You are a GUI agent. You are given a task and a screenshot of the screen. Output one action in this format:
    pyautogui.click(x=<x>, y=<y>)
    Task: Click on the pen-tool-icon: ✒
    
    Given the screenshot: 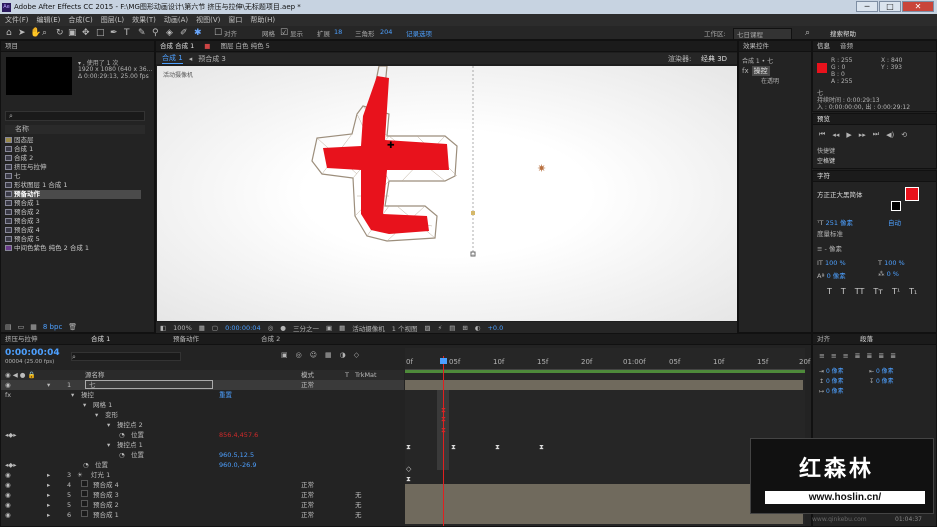 What is the action you would take?
    pyautogui.click(x=114, y=33)
    